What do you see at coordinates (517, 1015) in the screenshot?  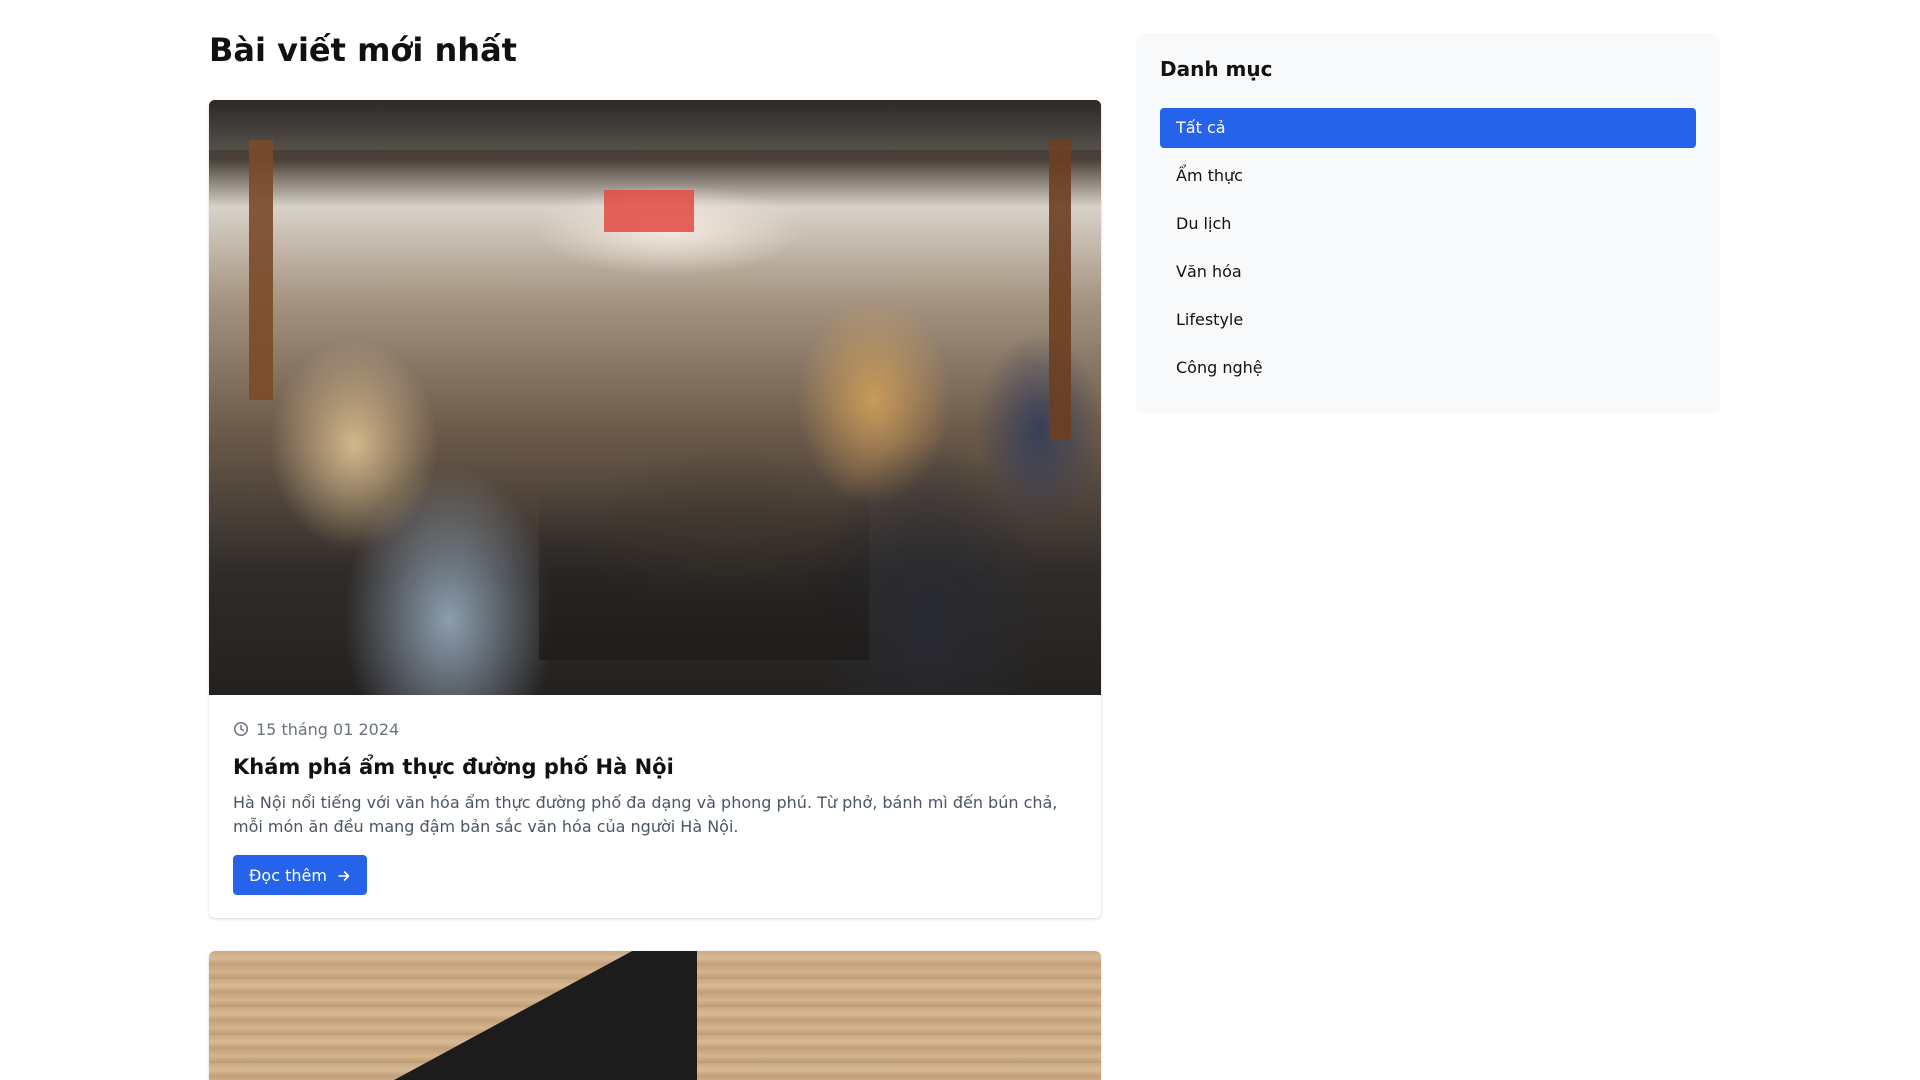 I see `image-laptop` at bounding box center [517, 1015].